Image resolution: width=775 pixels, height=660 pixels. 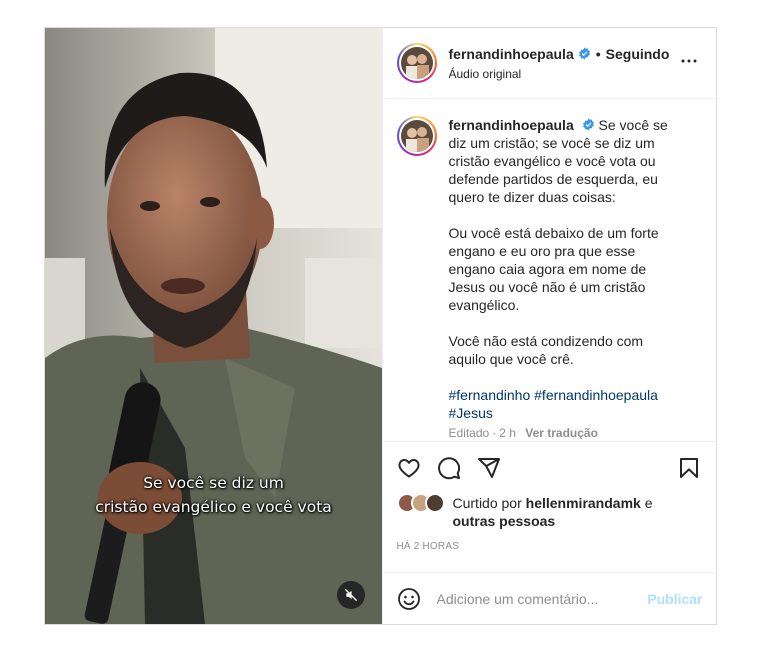 I want to click on publish-button: Publicar, so click(x=674, y=599).